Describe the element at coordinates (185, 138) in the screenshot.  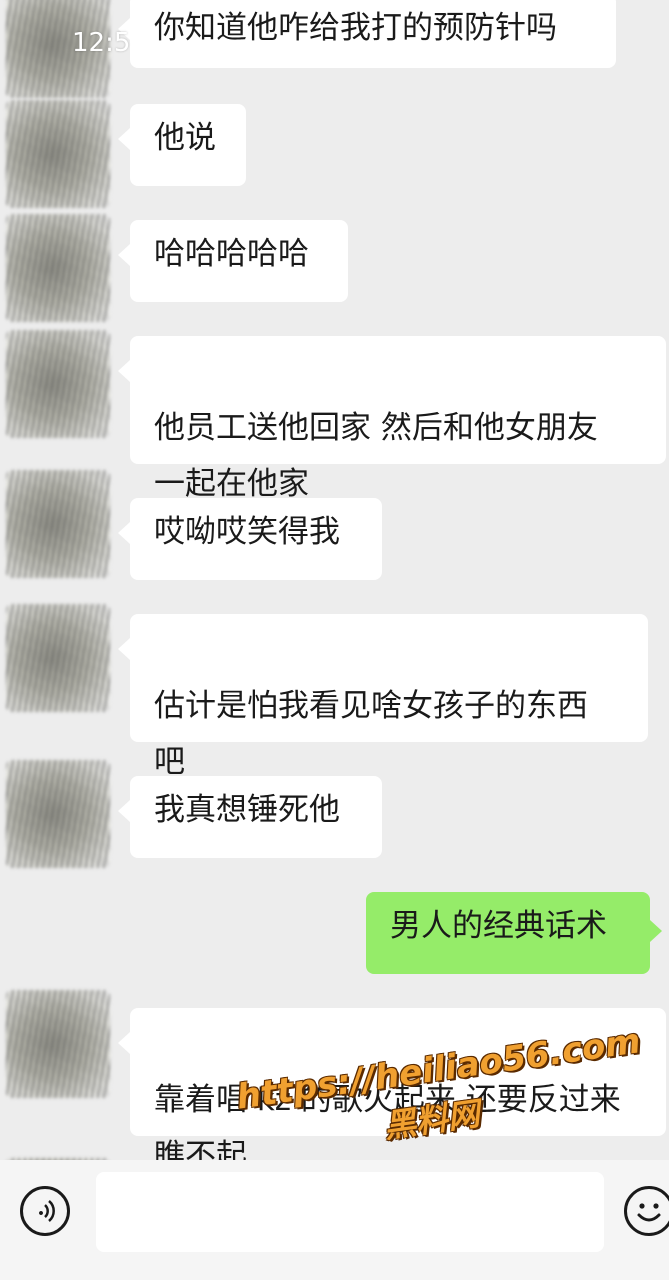
I see `message-text: 他说` at that location.